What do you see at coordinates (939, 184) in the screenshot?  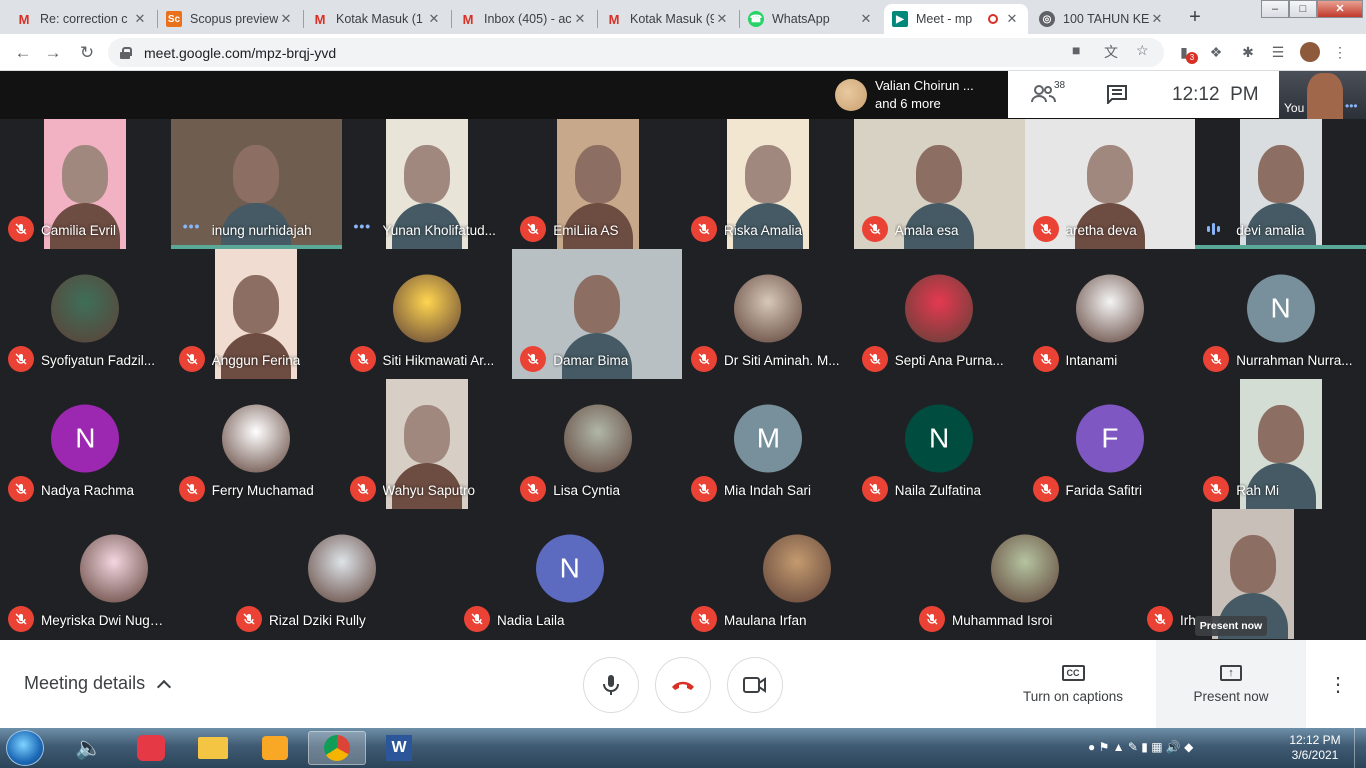 I see `participant-tile: Amala esa` at bounding box center [939, 184].